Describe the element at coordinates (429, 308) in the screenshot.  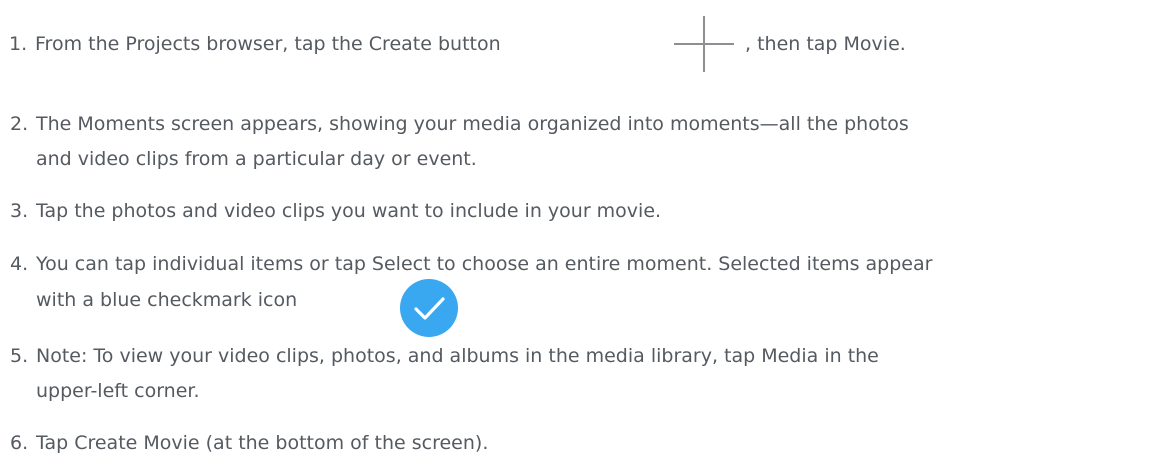
I see `checkmark-icon` at that location.